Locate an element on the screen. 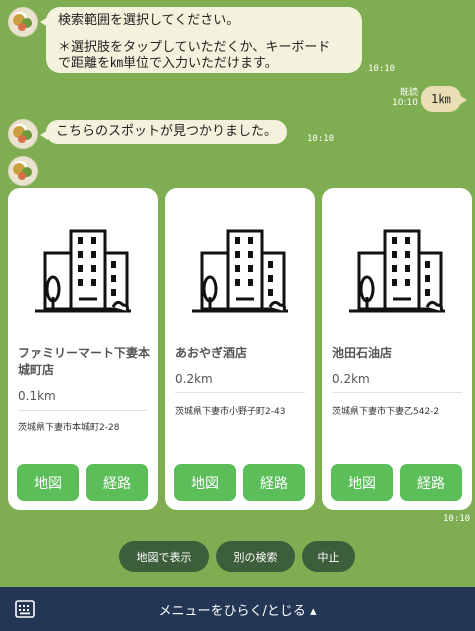 This screenshot has height=631, width=475. message-line: ＊選択肢をタップしていただくか、キーボード is located at coordinates (194, 47).